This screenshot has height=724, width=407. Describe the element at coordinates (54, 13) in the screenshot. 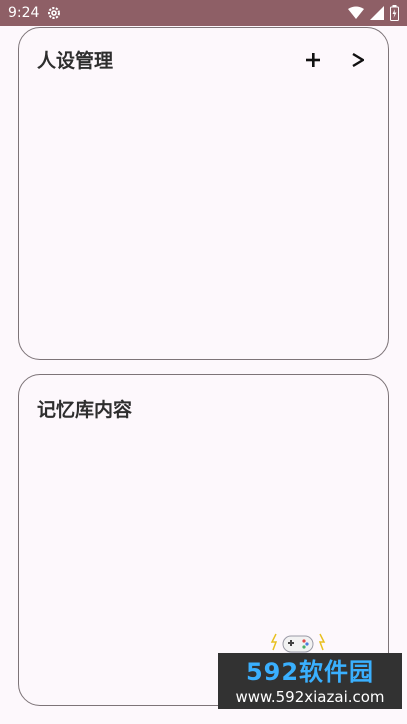

I see `gear-icon` at that location.